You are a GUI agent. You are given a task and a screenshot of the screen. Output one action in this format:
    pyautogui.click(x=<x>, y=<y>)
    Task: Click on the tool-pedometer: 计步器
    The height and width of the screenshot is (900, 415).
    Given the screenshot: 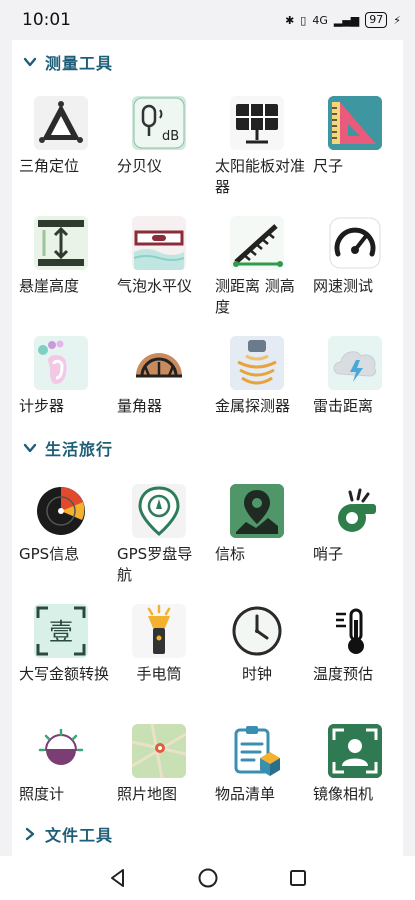 What is the action you would take?
    pyautogui.click(x=61, y=376)
    